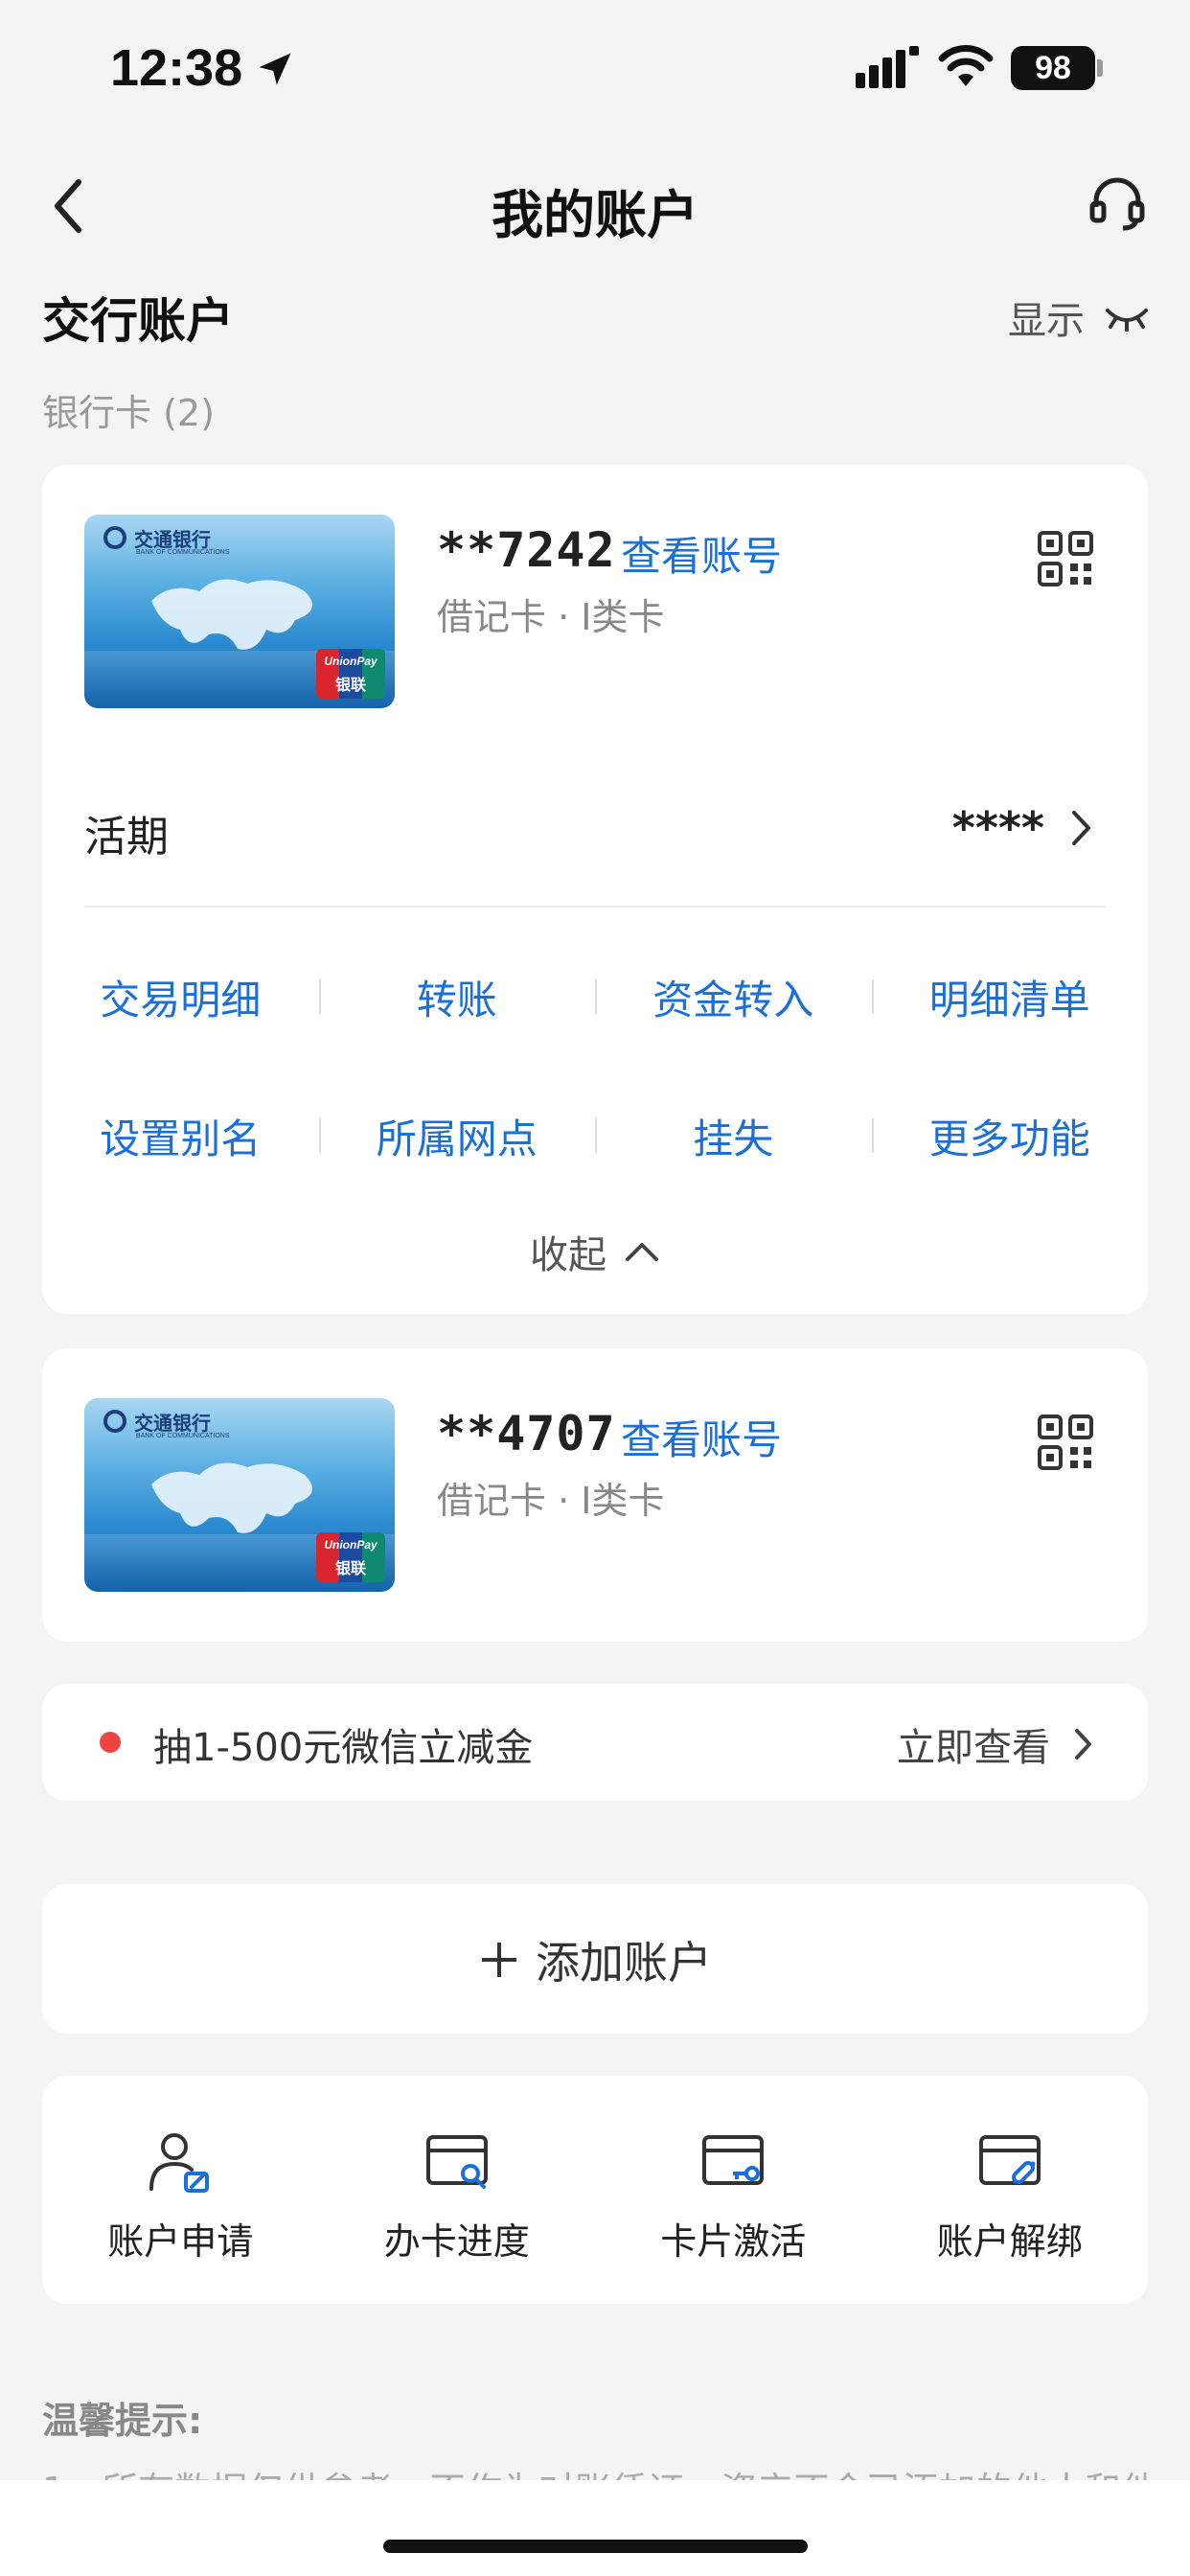  Describe the element at coordinates (1010, 2241) in the screenshot. I see `quick-action-label: 账户解绑` at that location.